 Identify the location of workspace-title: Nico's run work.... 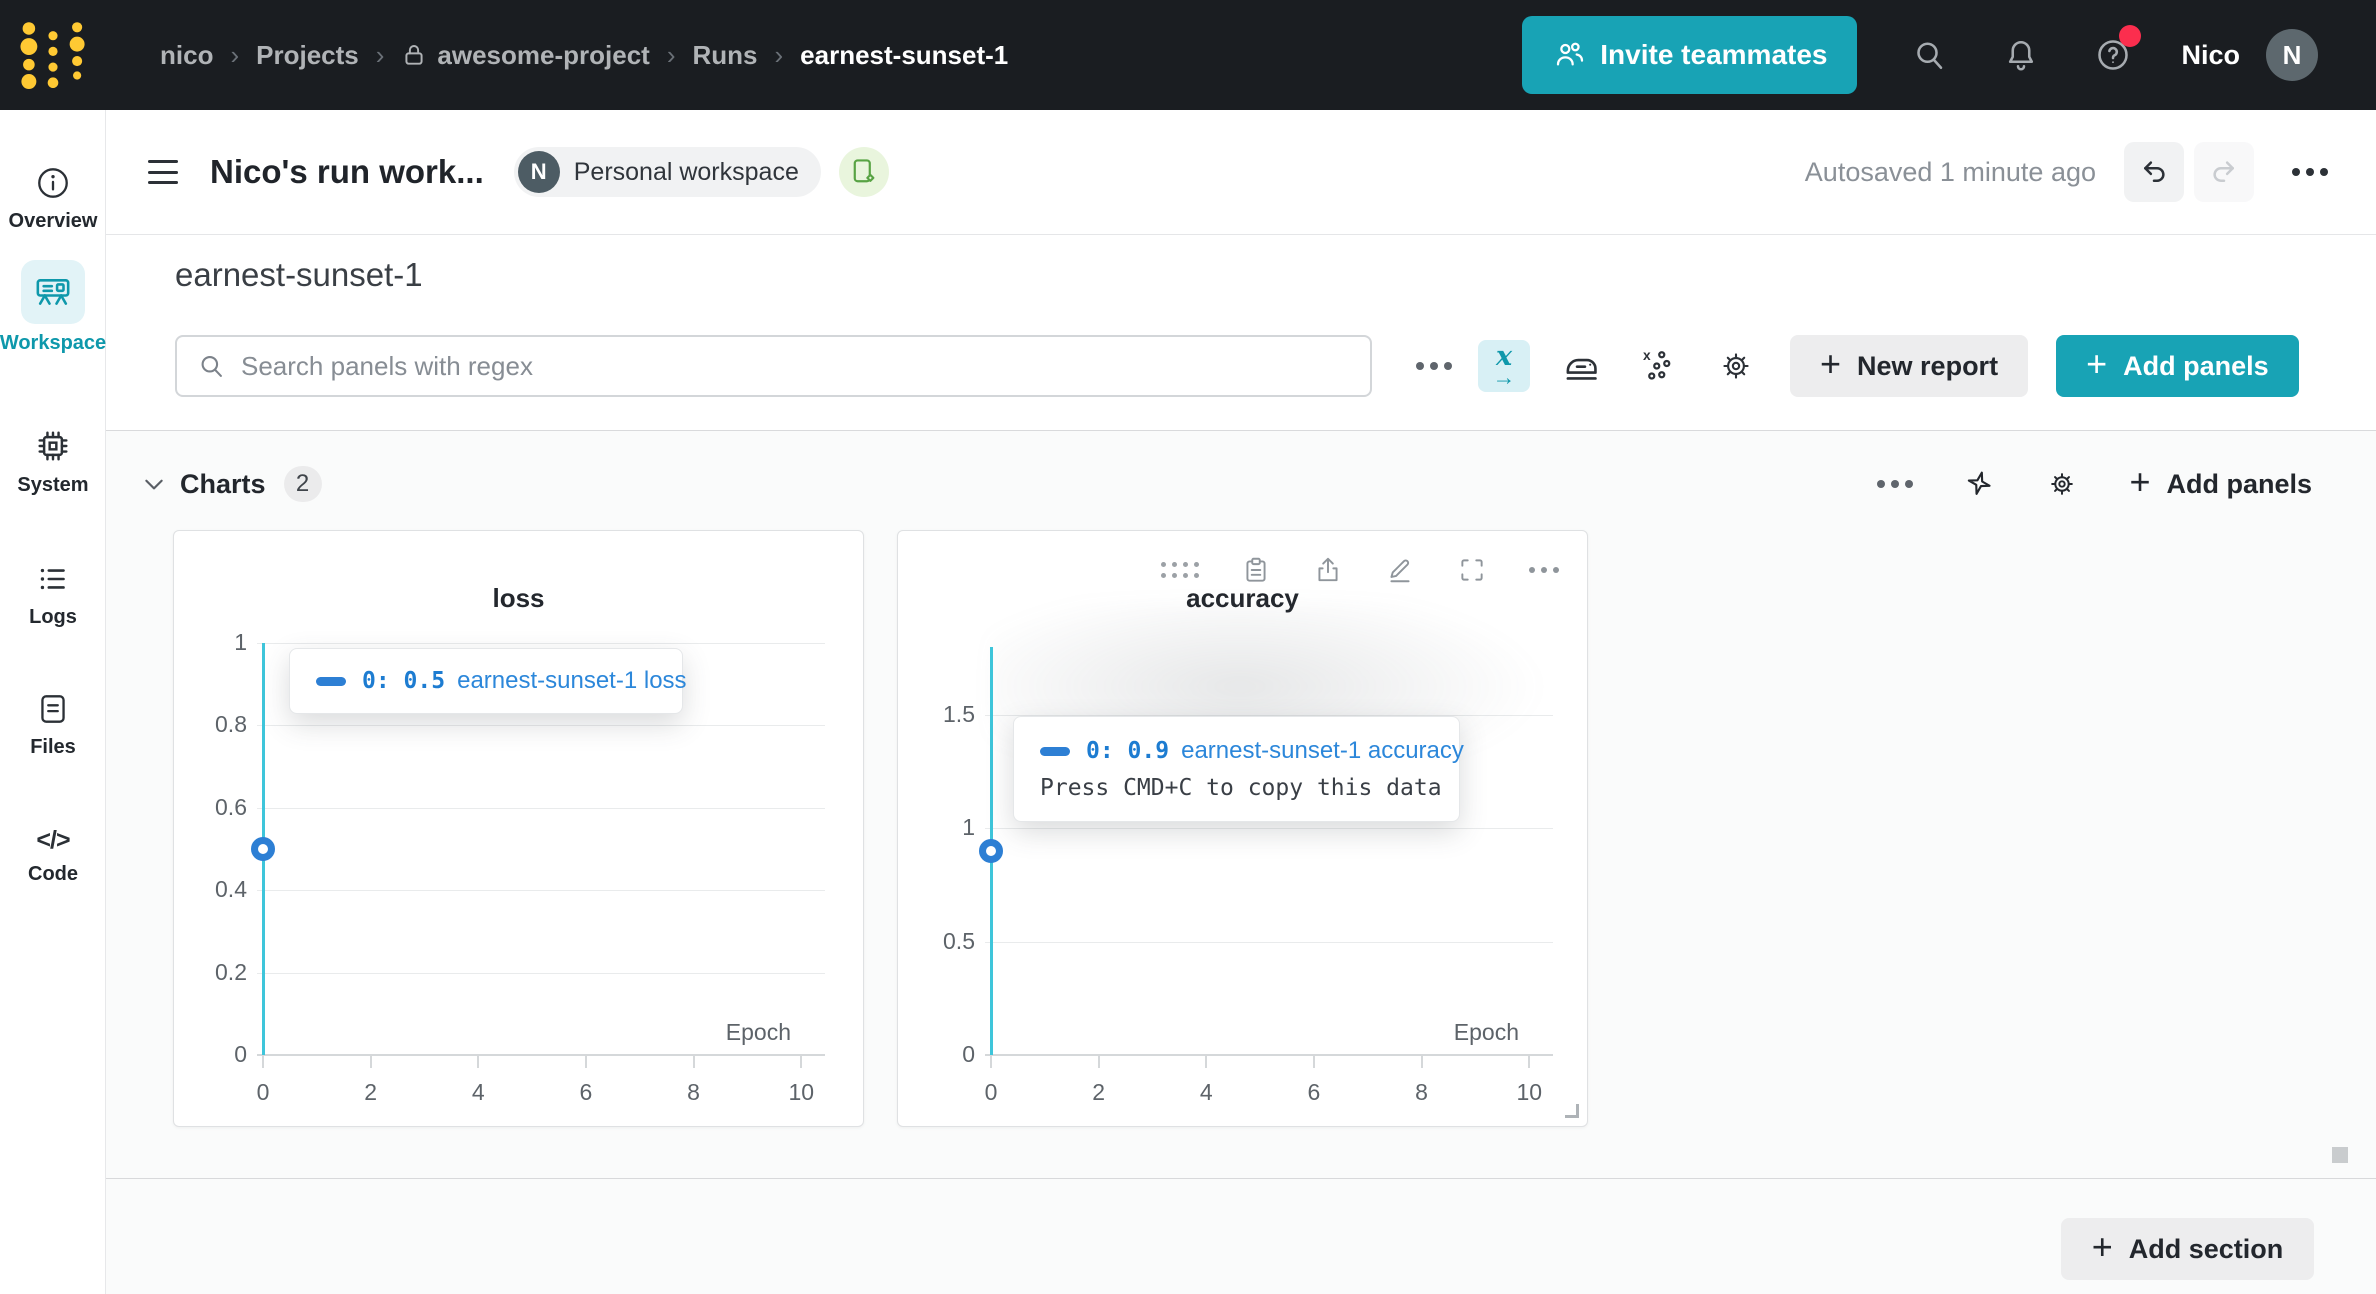
(347, 171).